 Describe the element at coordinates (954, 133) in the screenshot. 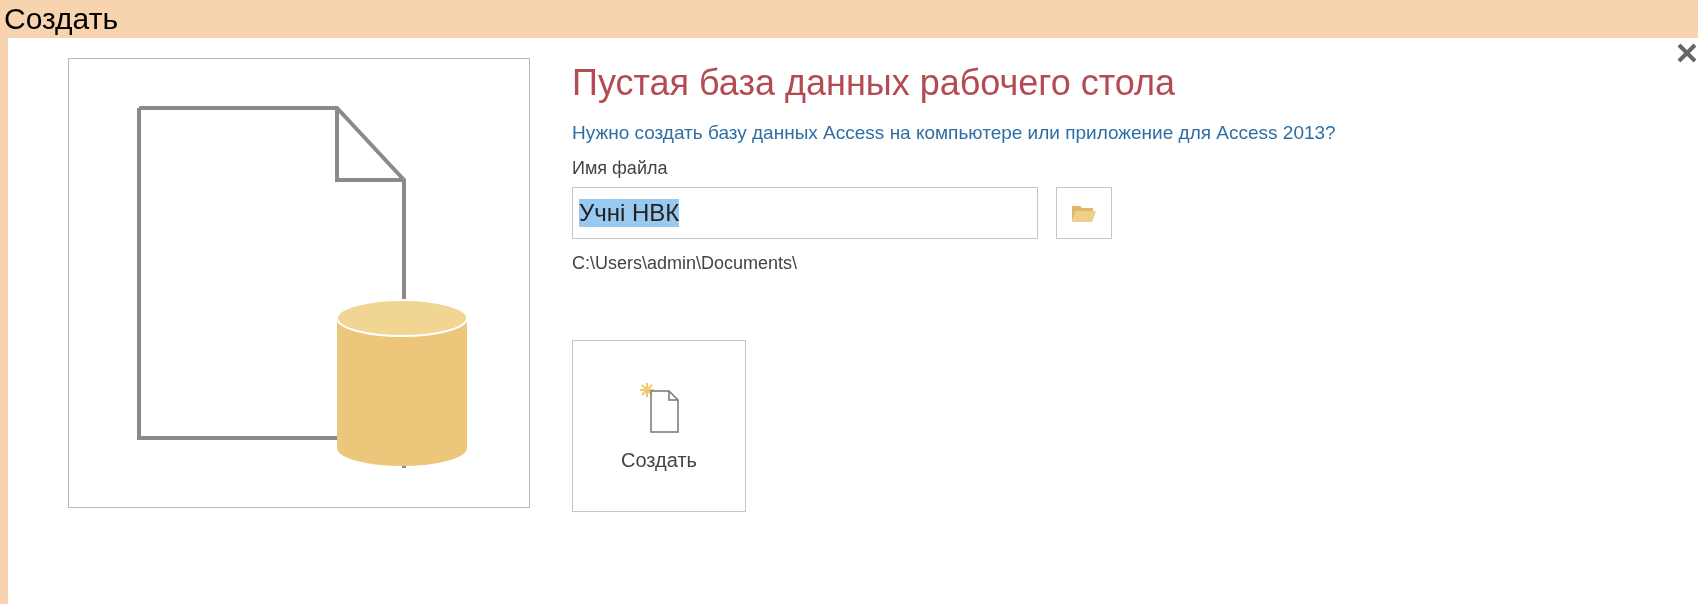

I see `subtitle-link: Нужно создать базу данных Access на компьютере или приложение для Access 2013?` at that location.